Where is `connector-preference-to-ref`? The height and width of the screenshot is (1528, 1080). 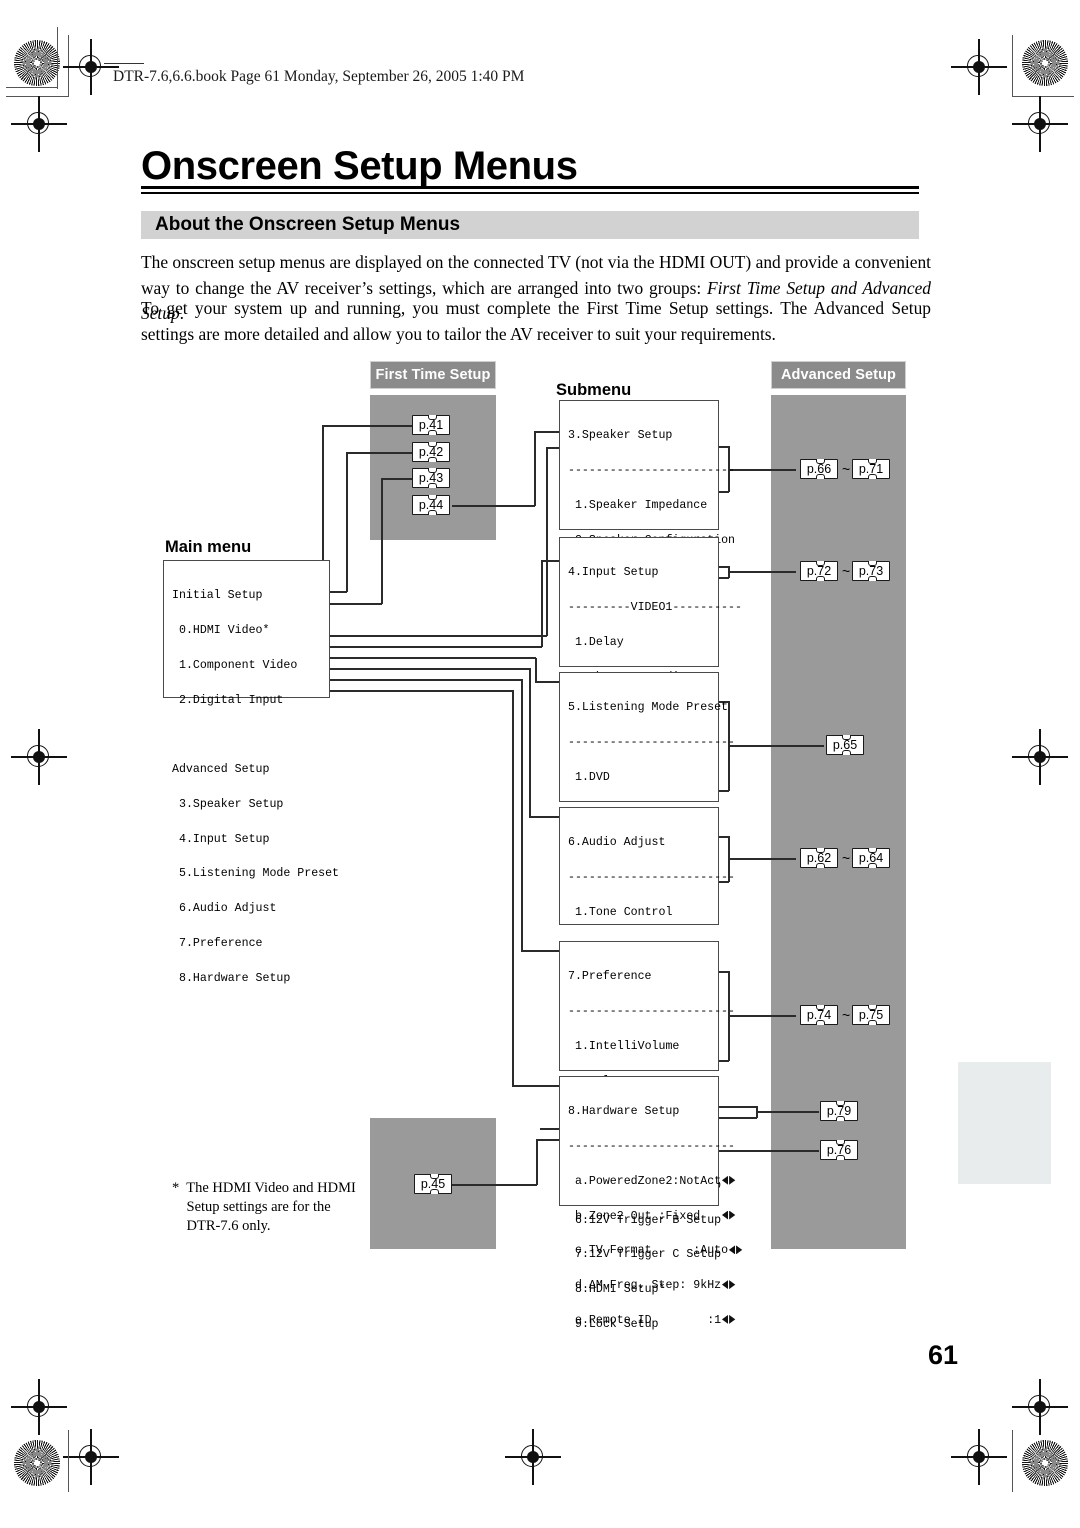
connector-preference-to-ref is located at coordinates (762, 1016).